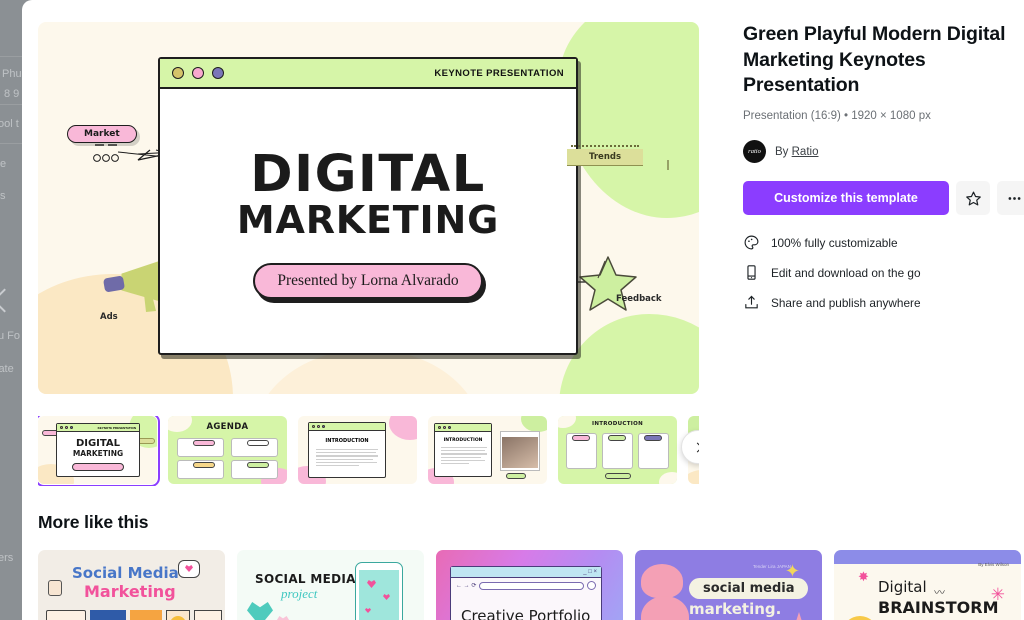  What do you see at coordinates (605, 155) in the screenshot?
I see `callout-trends: Trends` at bounding box center [605, 155].